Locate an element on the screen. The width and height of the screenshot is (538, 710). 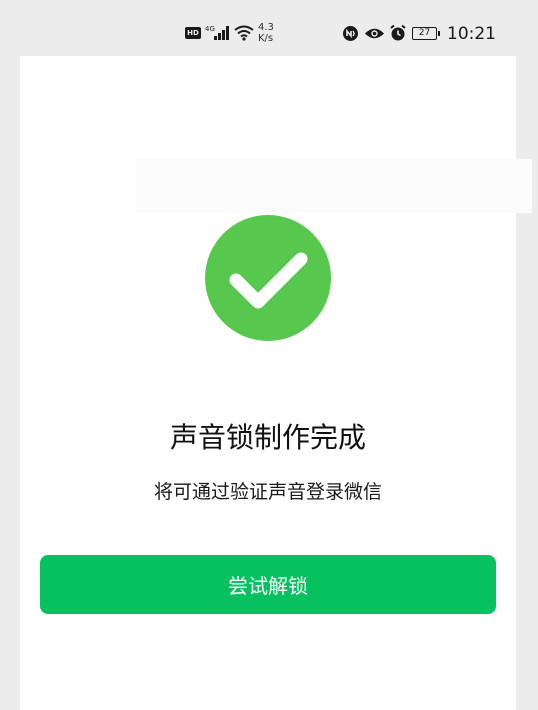
checkmark-circle-icon is located at coordinates (268, 278).